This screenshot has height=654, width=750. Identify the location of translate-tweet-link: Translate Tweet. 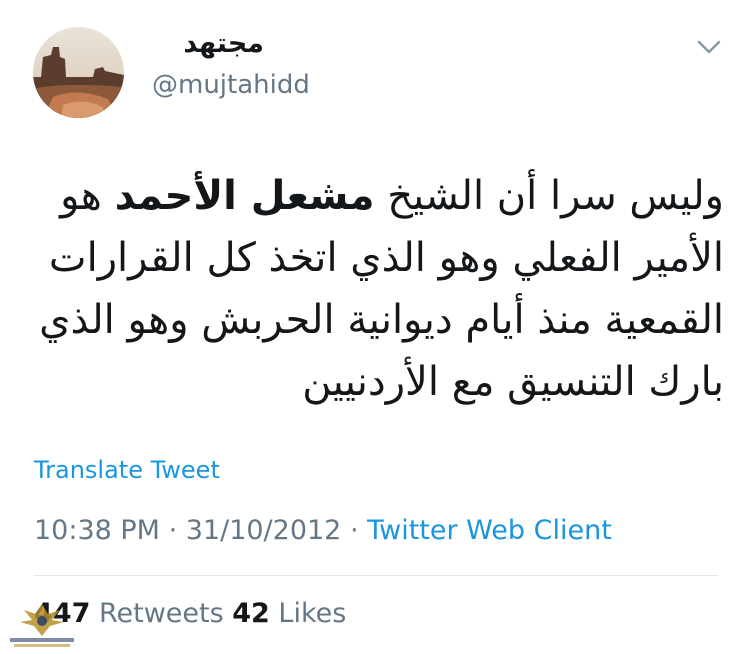
(127, 470).